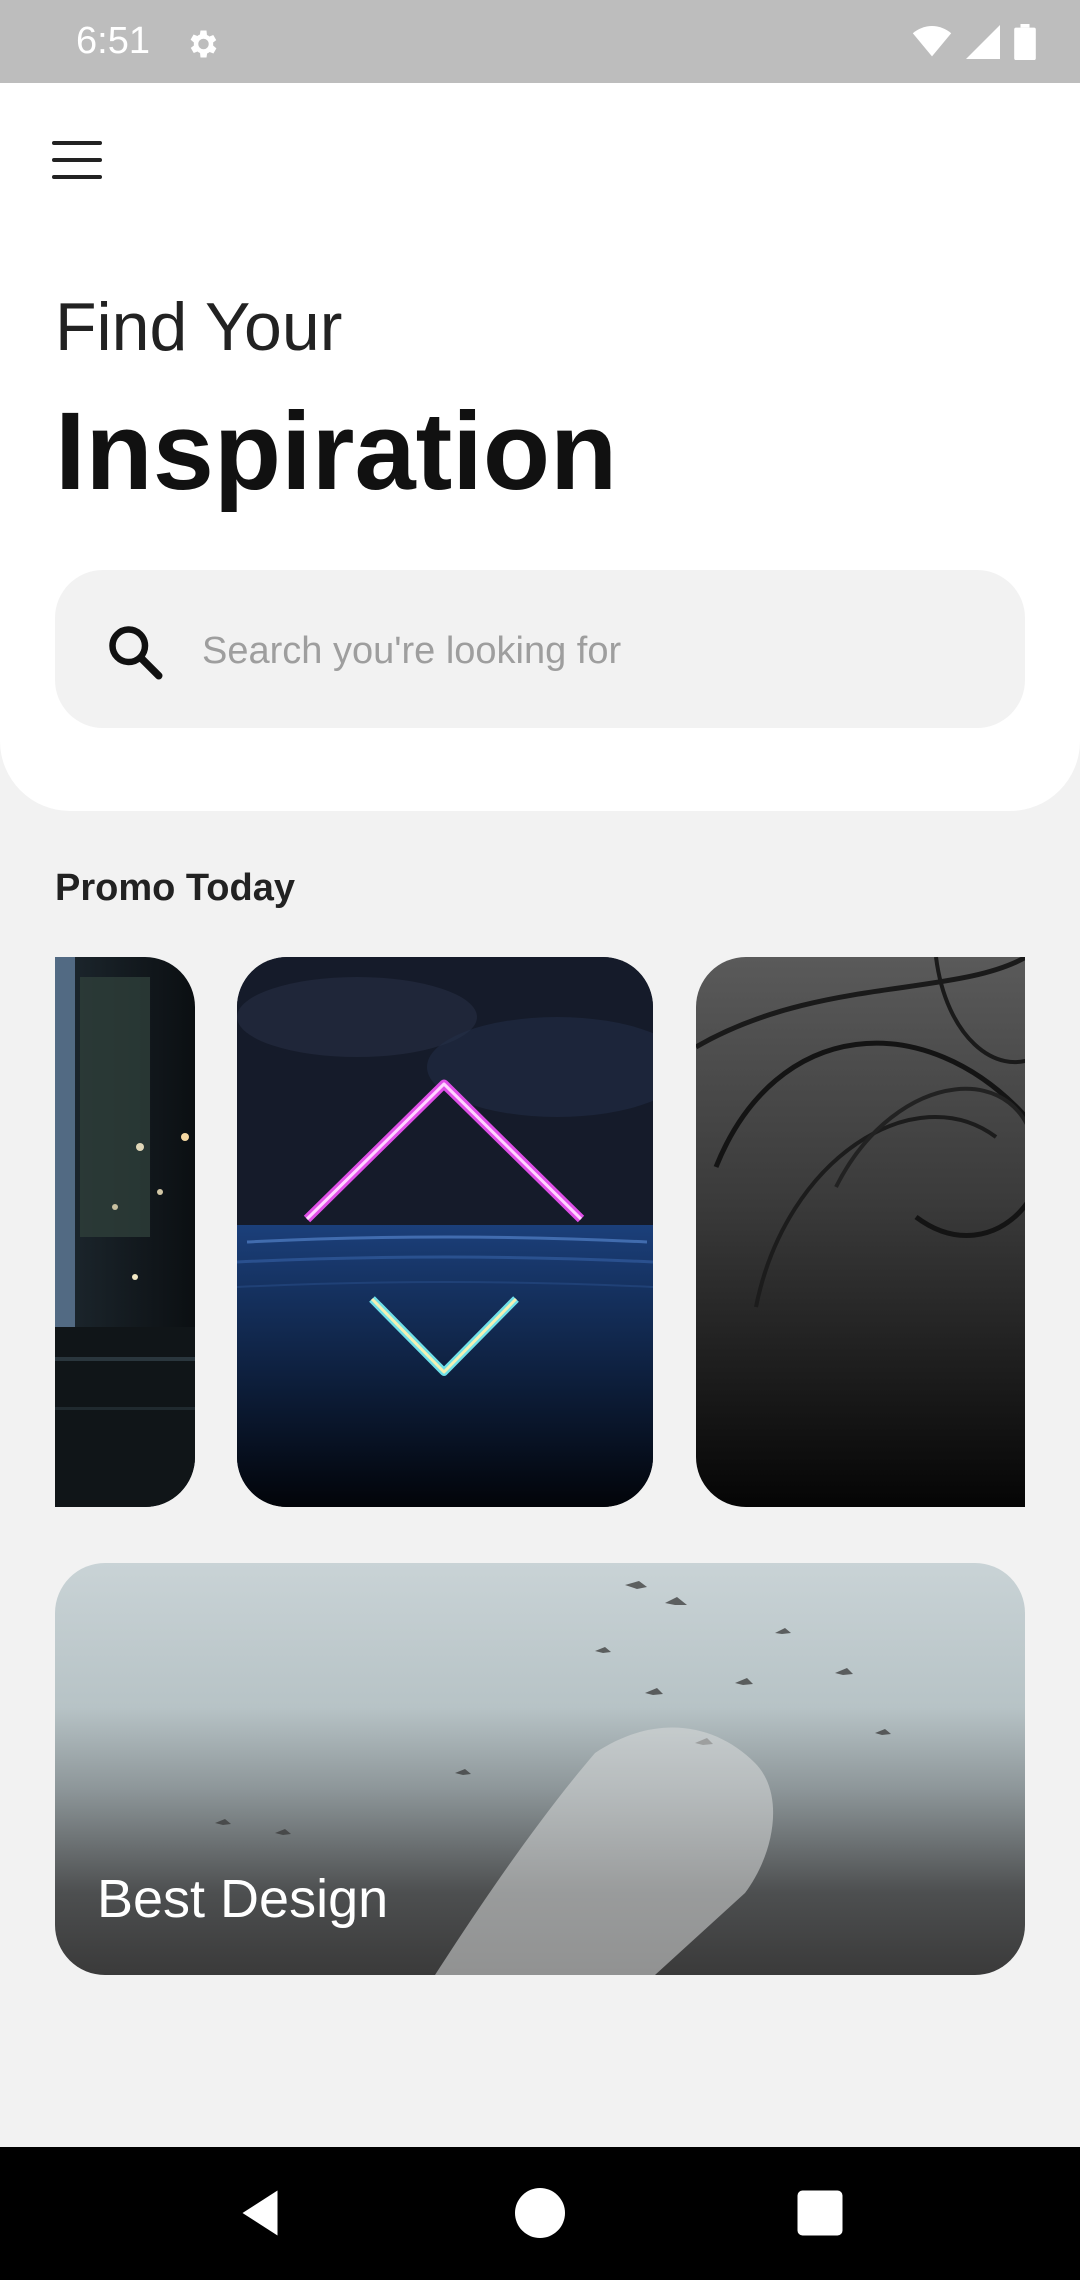 Image resolution: width=1080 pixels, height=2280 pixels. I want to click on status-icons, so click(974, 42).